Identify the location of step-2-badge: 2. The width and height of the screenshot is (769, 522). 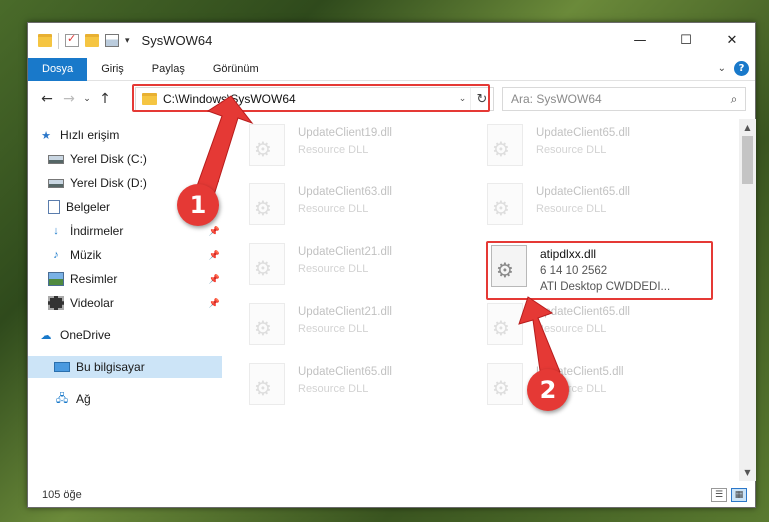
(548, 390).